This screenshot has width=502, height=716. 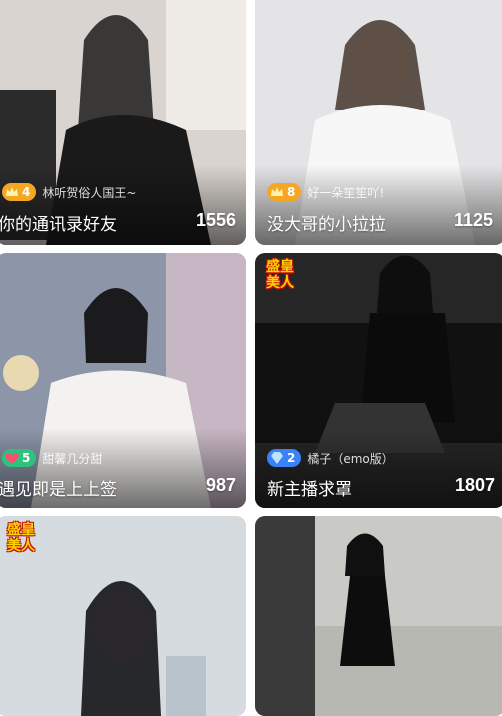 I want to click on anchor-name: 甜馨几分甜, so click(x=72, y=458).